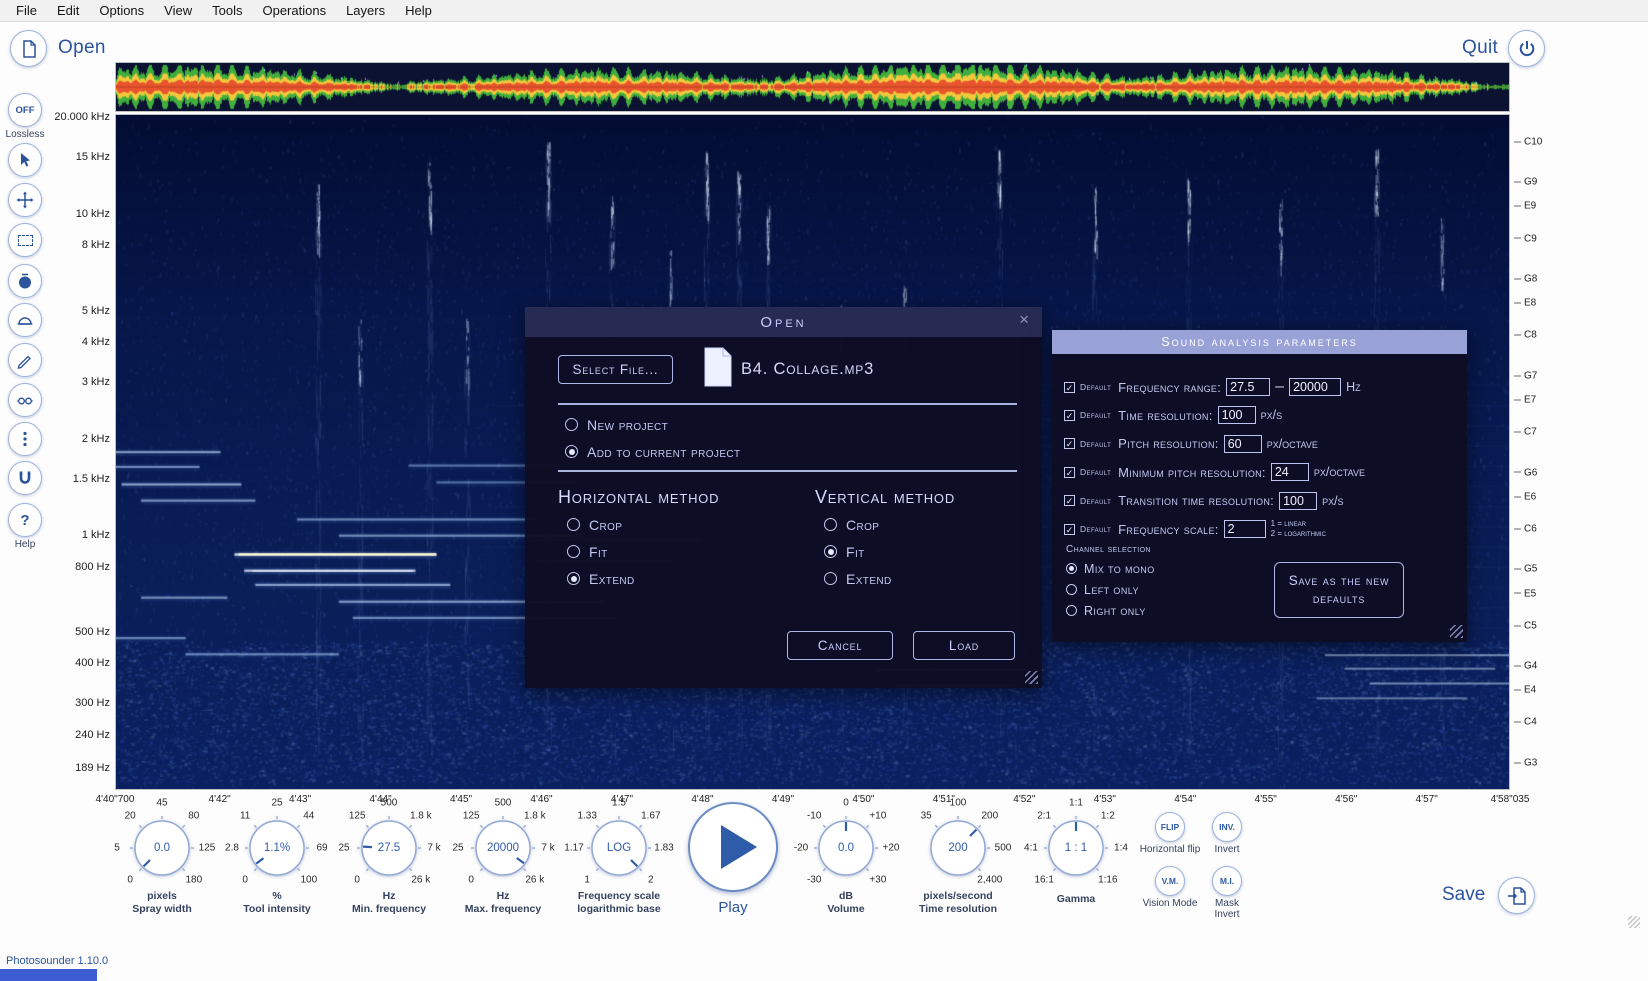 This screenshot has width=1648, height=981. I want to click on note-tick-label: C7, so click(1525, 432).